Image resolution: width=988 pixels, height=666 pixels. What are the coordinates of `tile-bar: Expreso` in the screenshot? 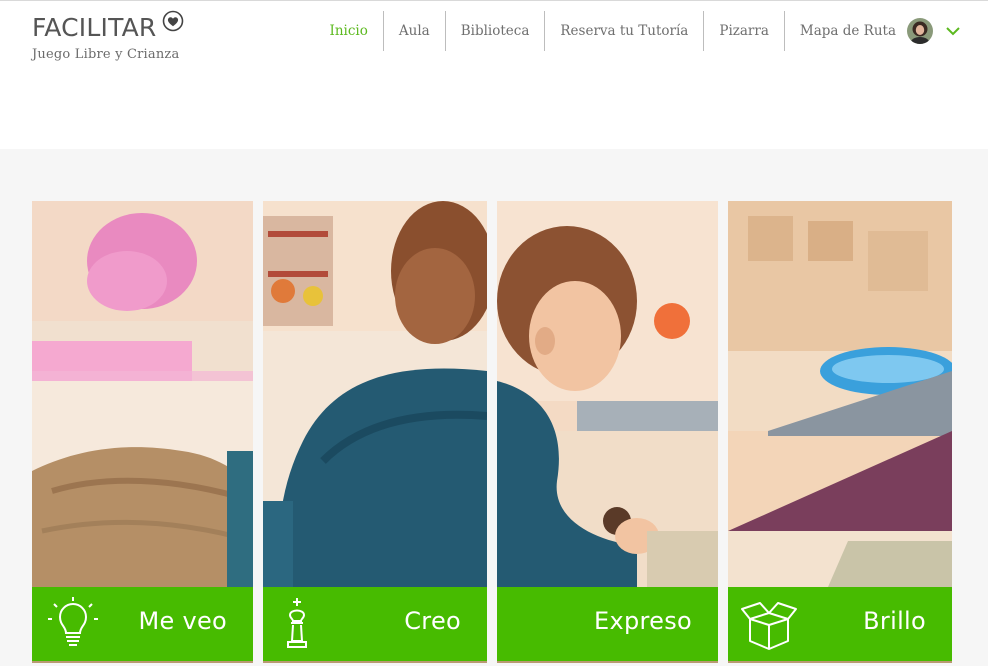 It's located at (607, 624).